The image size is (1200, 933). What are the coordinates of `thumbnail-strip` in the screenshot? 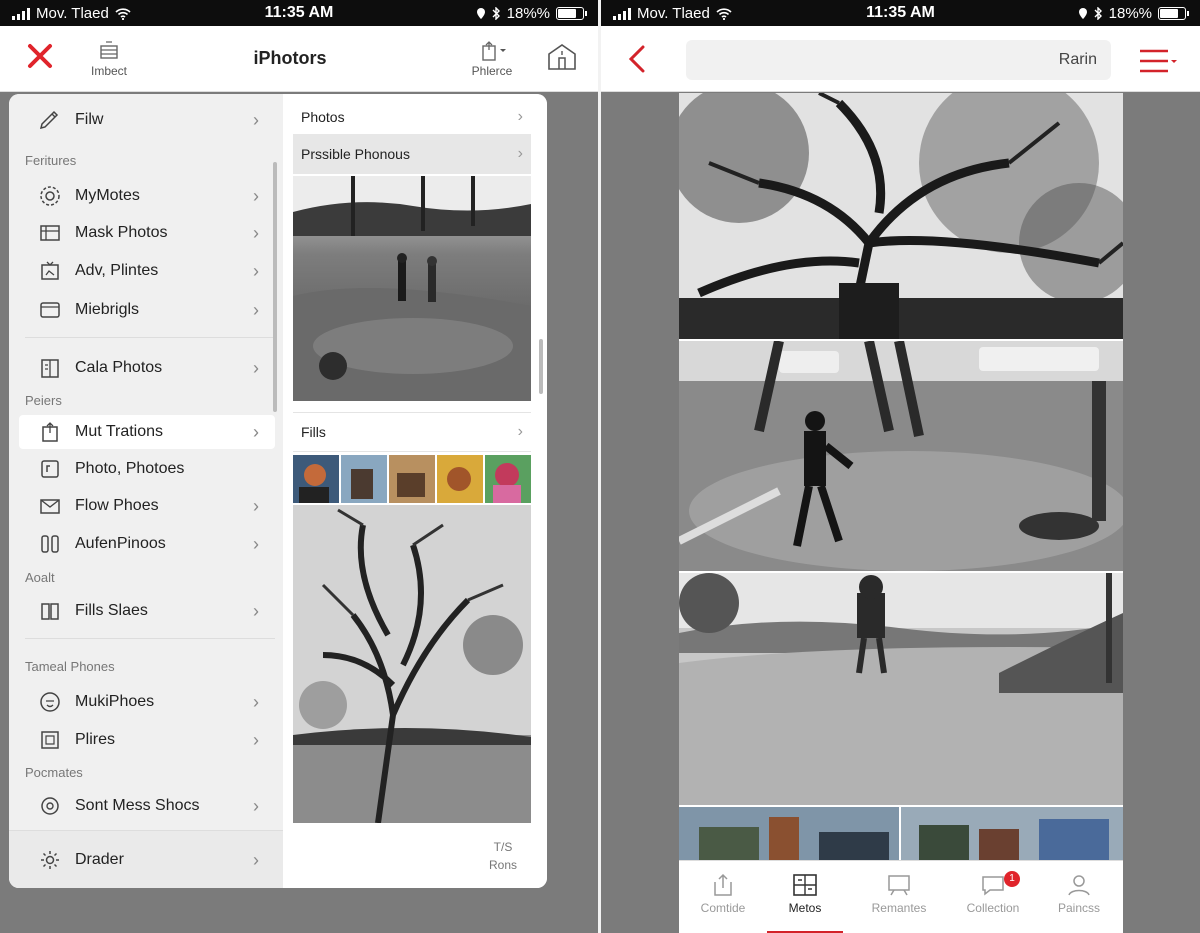 It's located at (412, 479).